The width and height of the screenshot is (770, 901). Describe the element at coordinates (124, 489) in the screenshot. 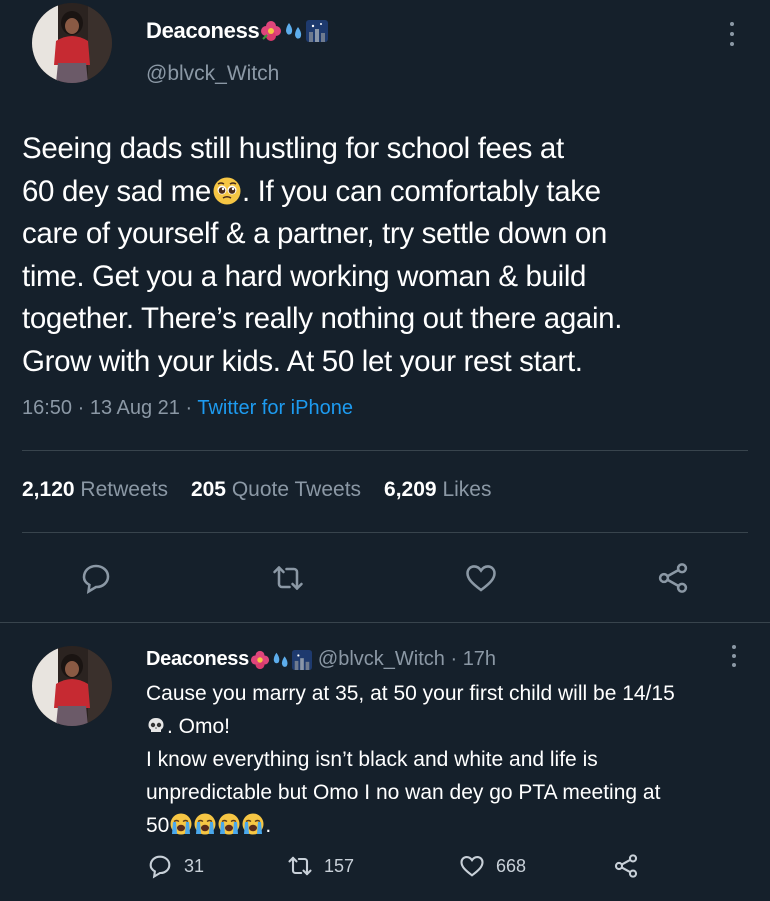

I see `retweets-label: Retweets` at that location.